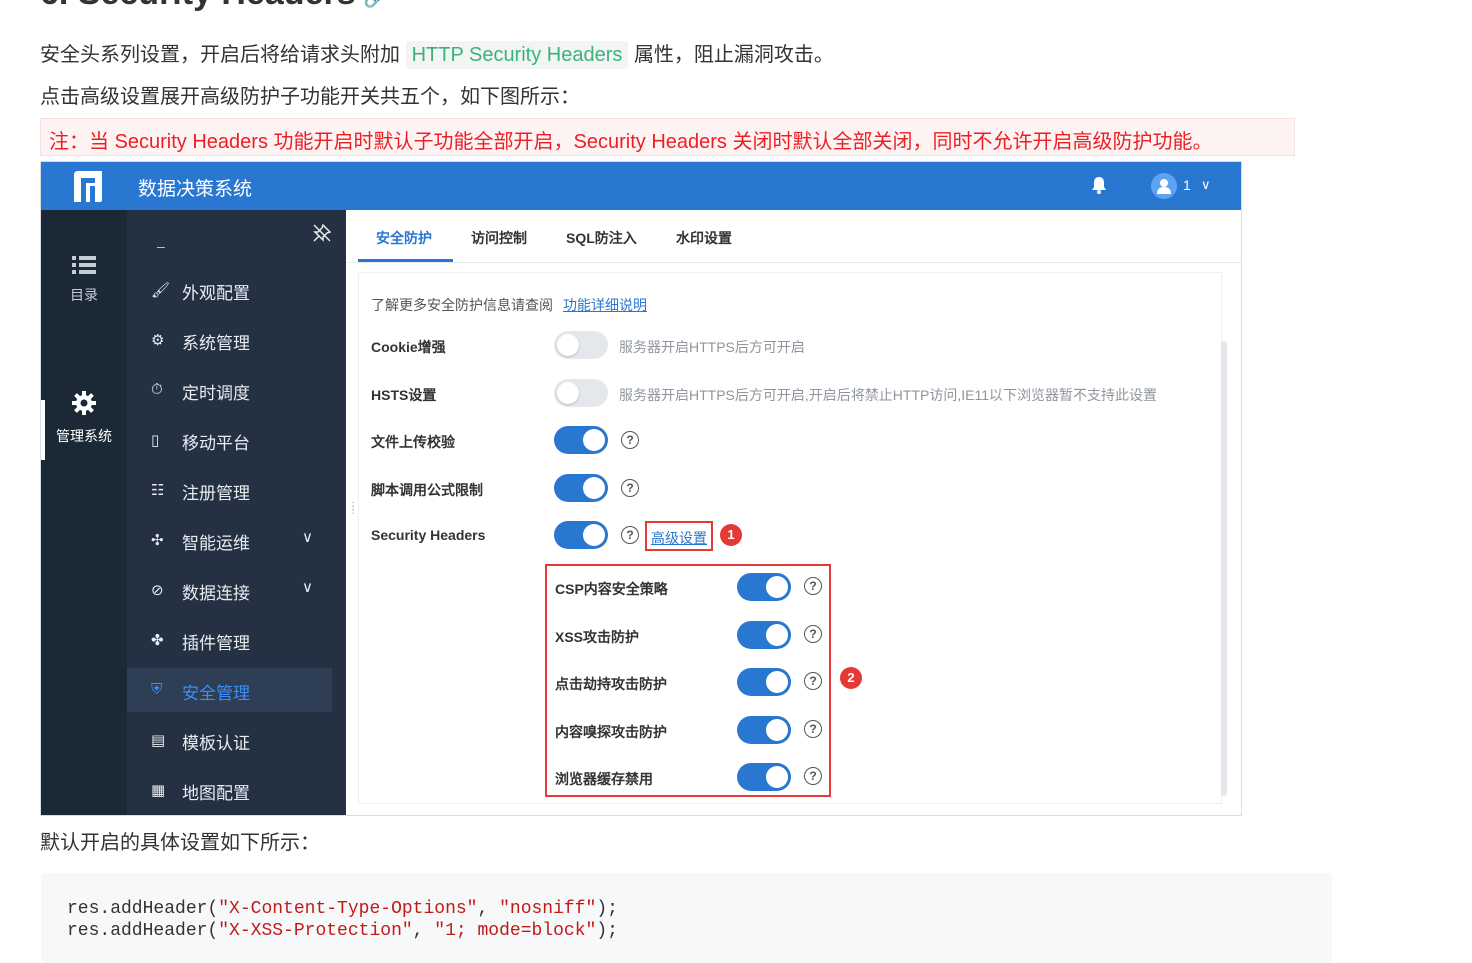 Image resolution: width=1472 pixels, height=963 pixels. What do you see at coordinates (155, 440) in the screenshot?
I see `tablet-icon: ▯` at bounding box center [155, 440].